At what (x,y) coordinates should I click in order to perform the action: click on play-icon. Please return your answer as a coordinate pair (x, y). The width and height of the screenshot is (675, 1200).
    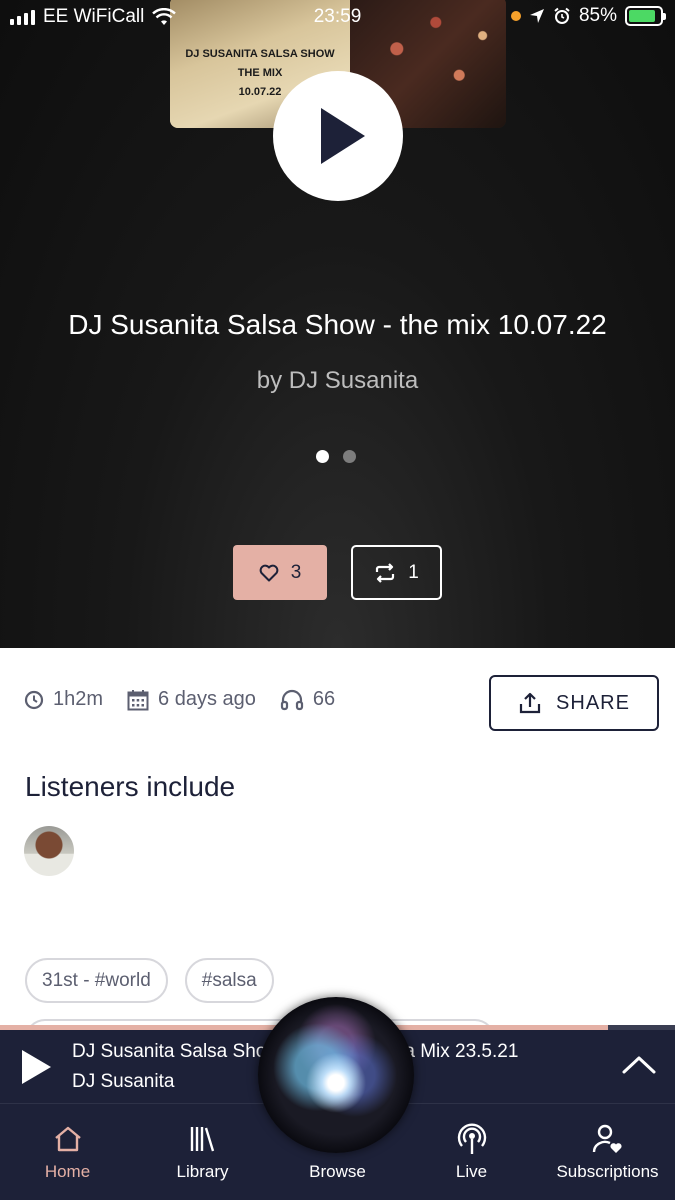
    Looking at the image, I should click on (343, 136).